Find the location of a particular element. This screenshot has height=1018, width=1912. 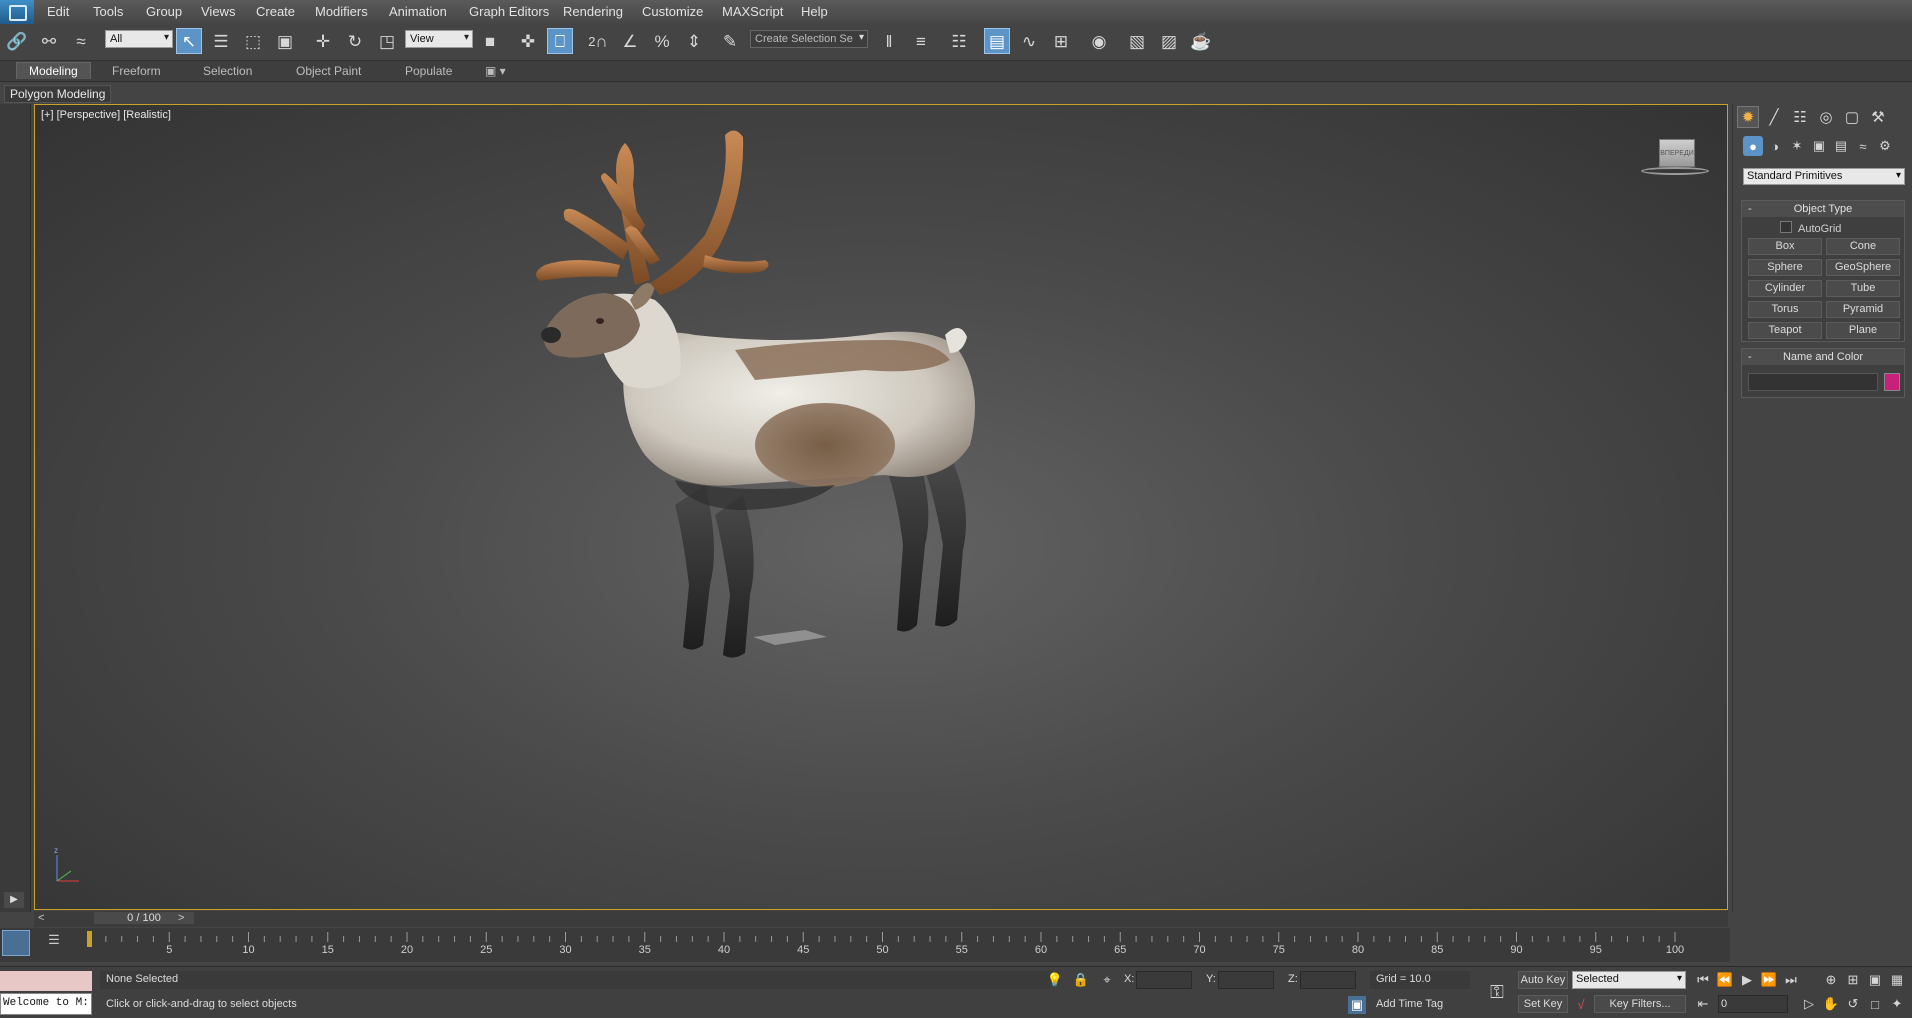

display-tab-icon: ▢ is located at coordinates (1852, 117).